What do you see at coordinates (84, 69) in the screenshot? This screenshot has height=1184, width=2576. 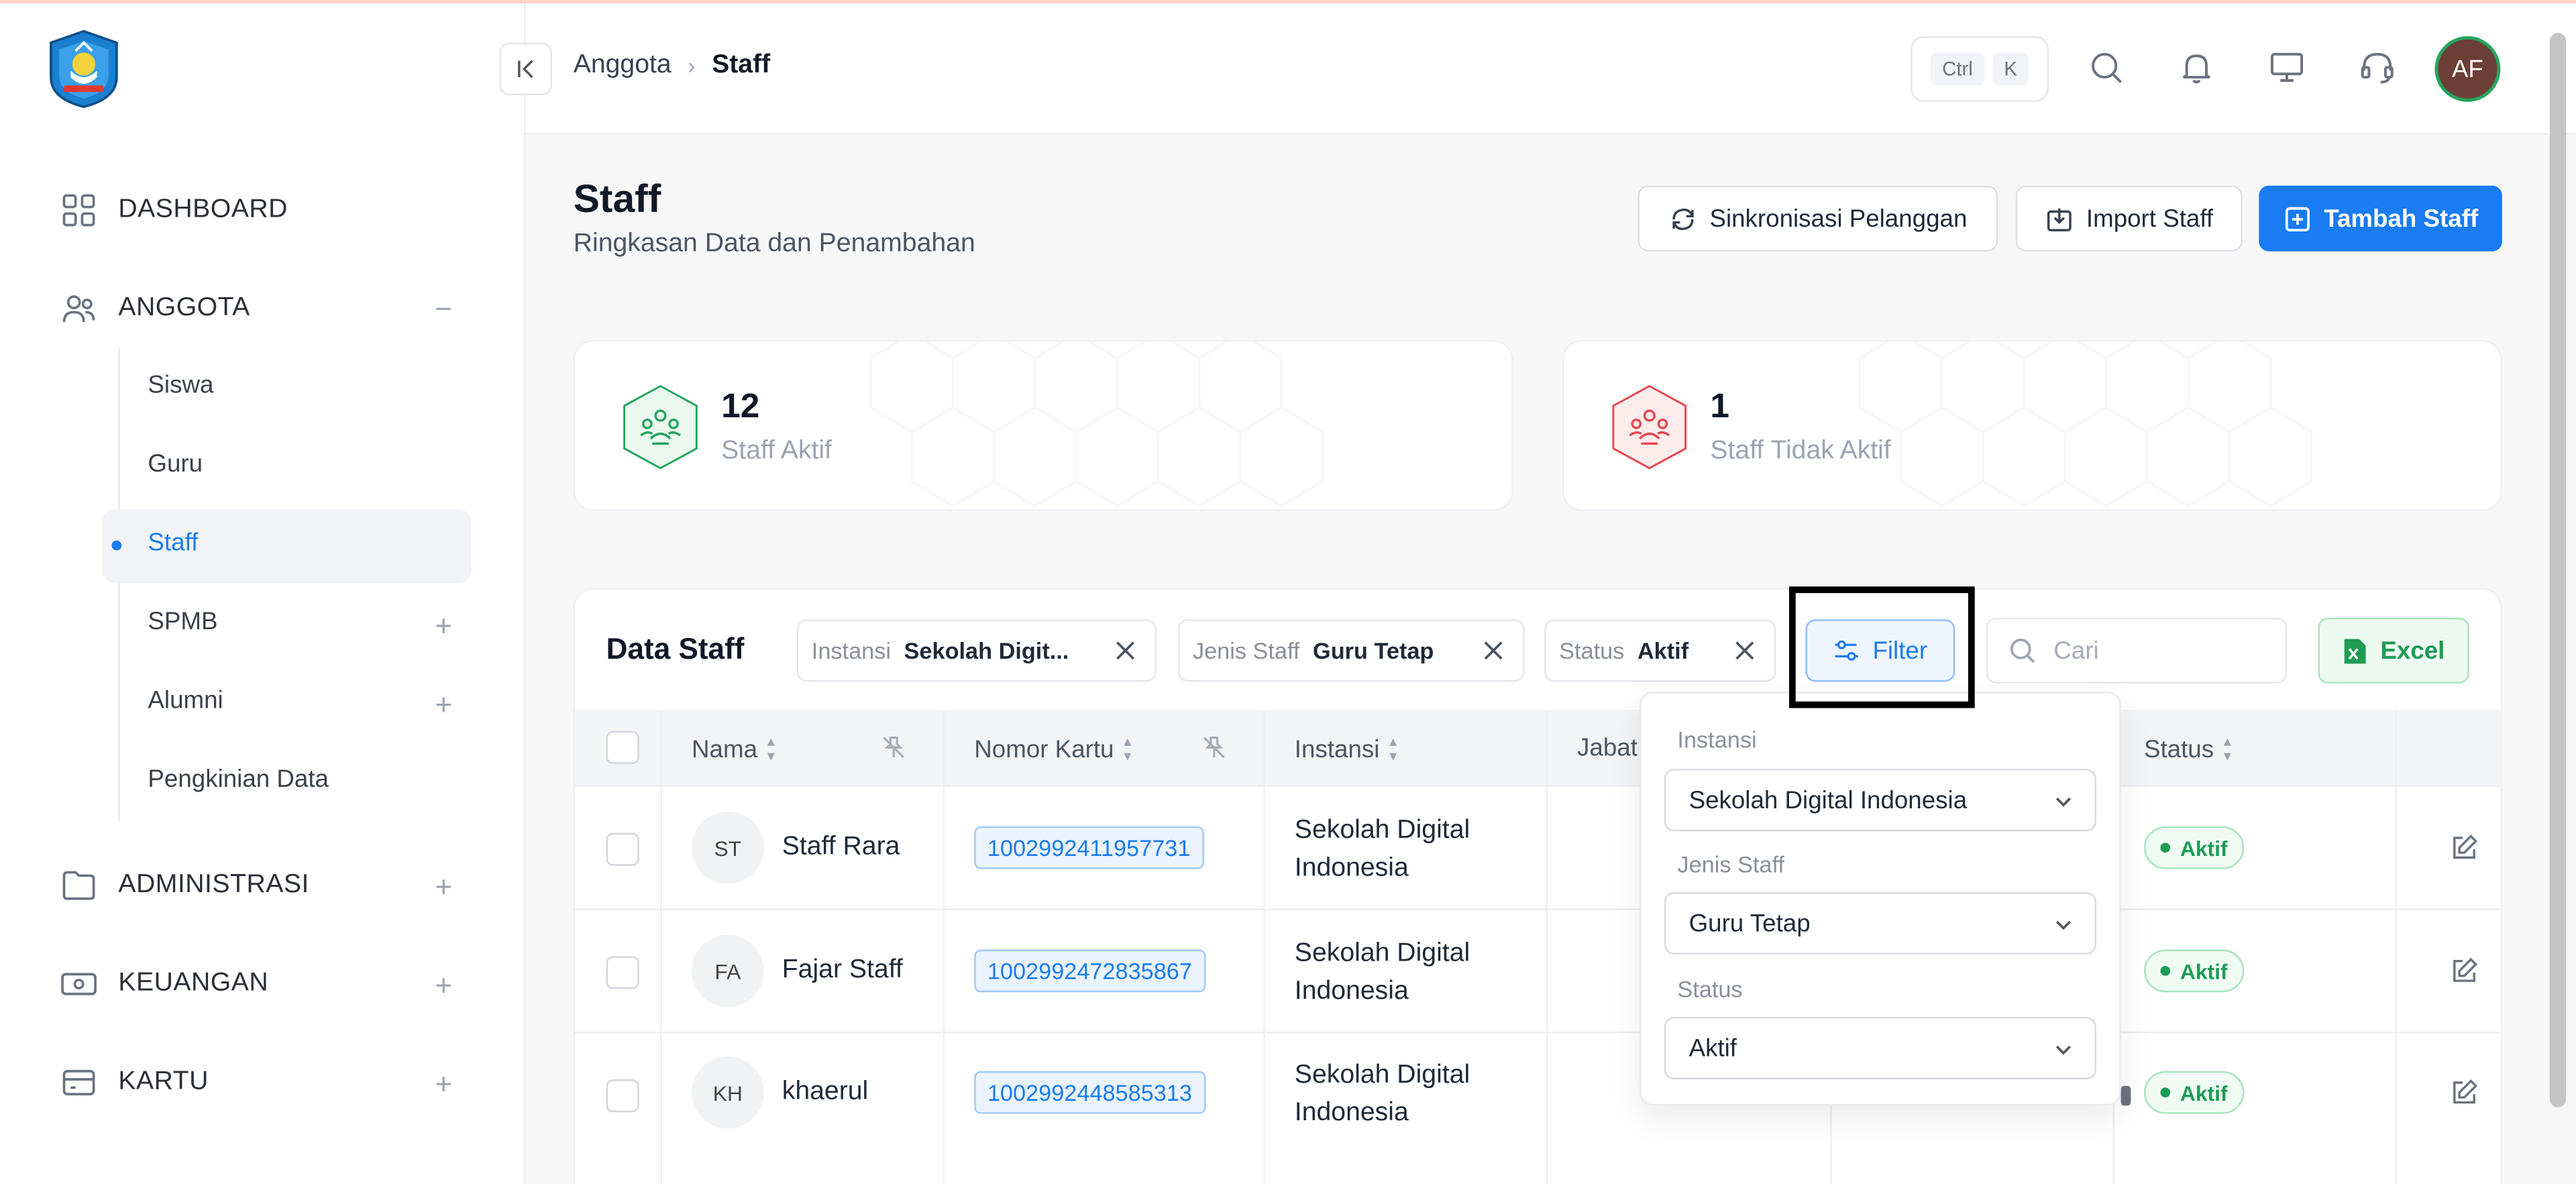 I see `tut-wuri-handayani-logo` at bounding box center [84, 69].